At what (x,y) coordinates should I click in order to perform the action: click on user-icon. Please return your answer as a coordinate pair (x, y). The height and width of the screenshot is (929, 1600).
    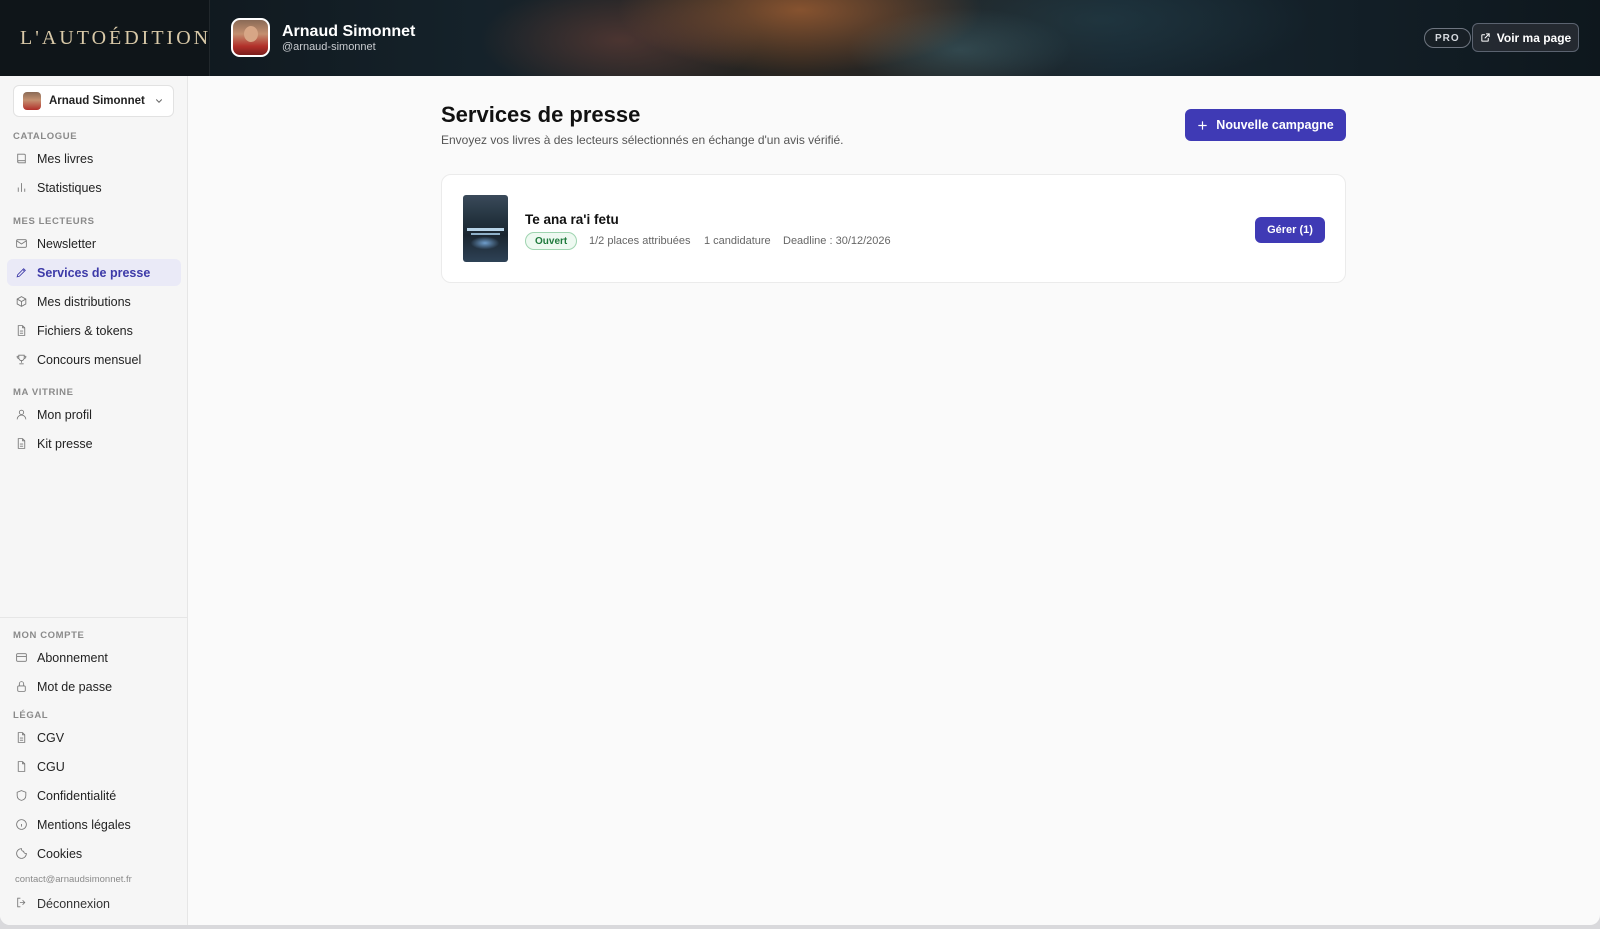
    Looking at the image, I should click on (21, 414).